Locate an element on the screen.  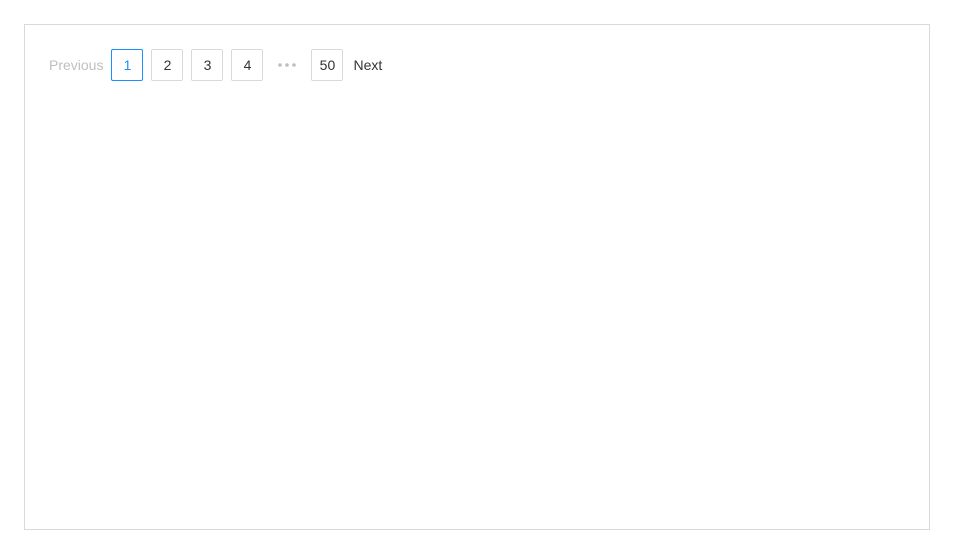
next-button: Next is located at coordinates (367, 65).